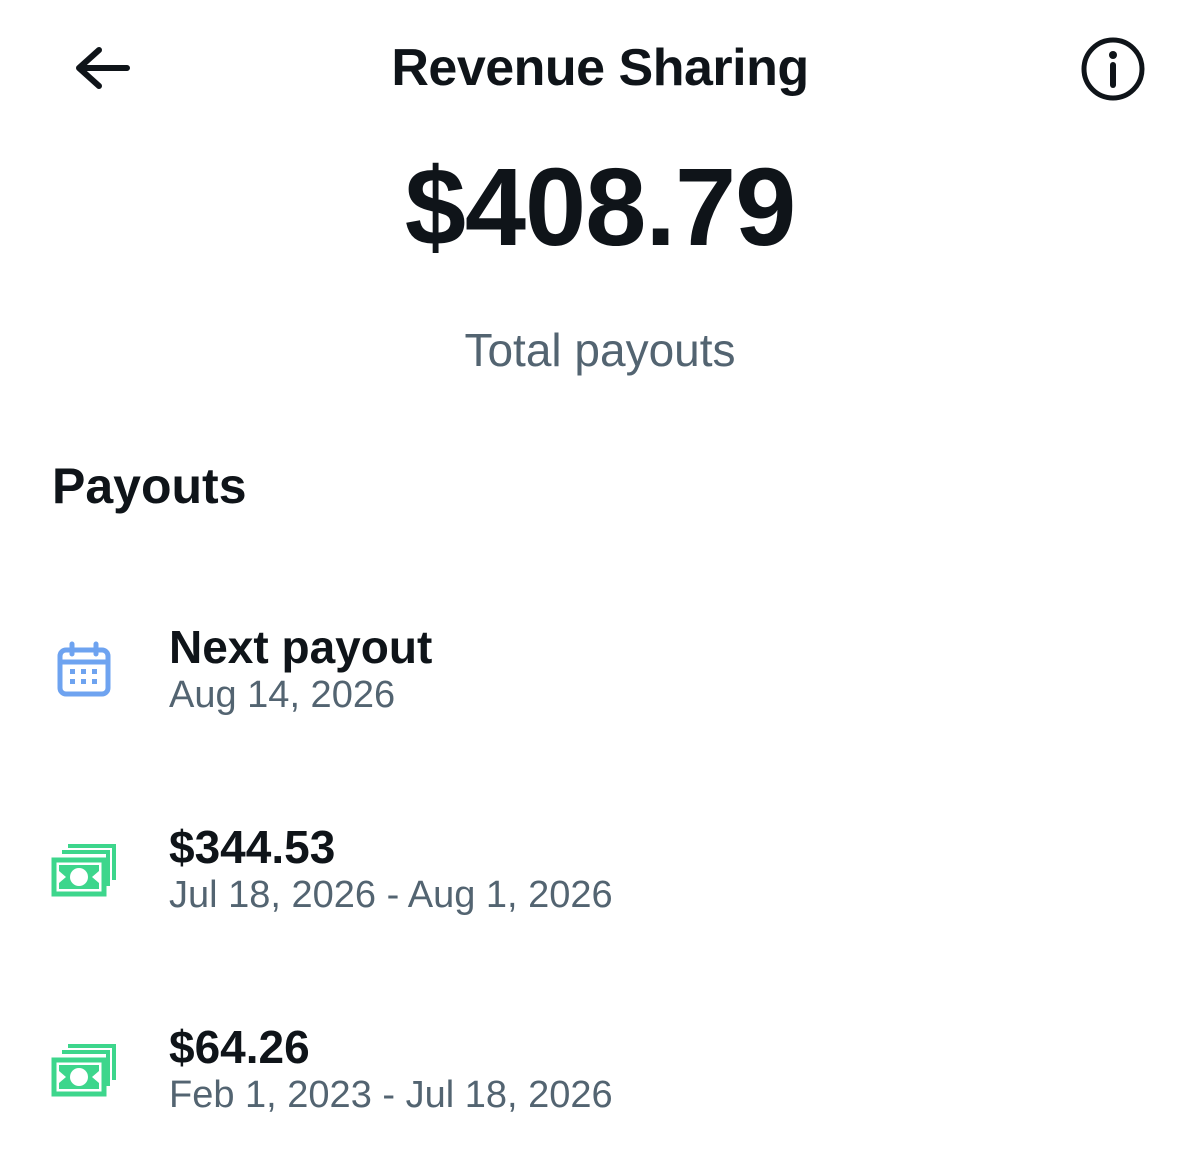 The width and height of the screenshot is (1200, 1170). What do you see at coordinates (600, 350) in the screenshot?
I see `total-payout-label: Total payouts` at bounding box center [600, 350].